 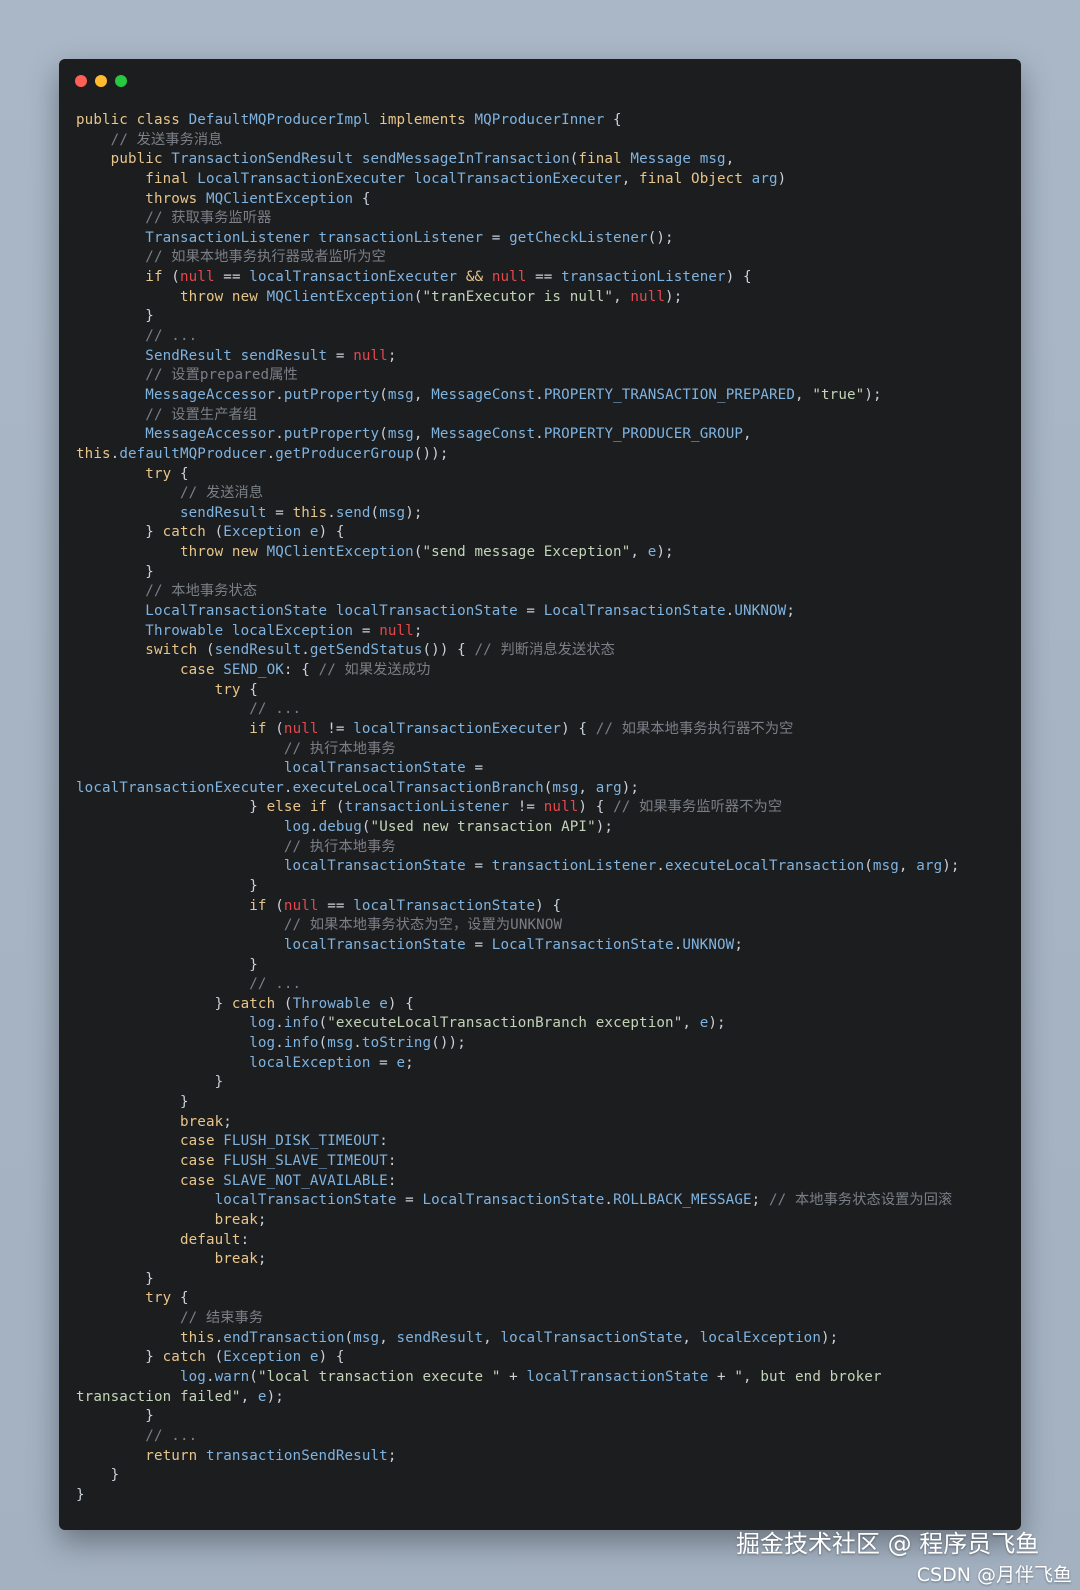 What do you see at coordinates (236, 277) in the screenshot?
I see `code-token: ==` at bounding box center [236, 277].